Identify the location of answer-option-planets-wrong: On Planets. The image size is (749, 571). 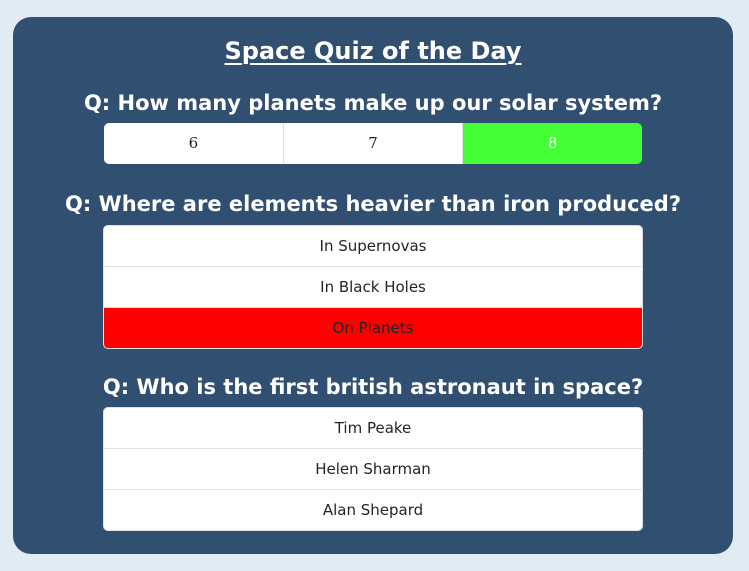
(373, 328).